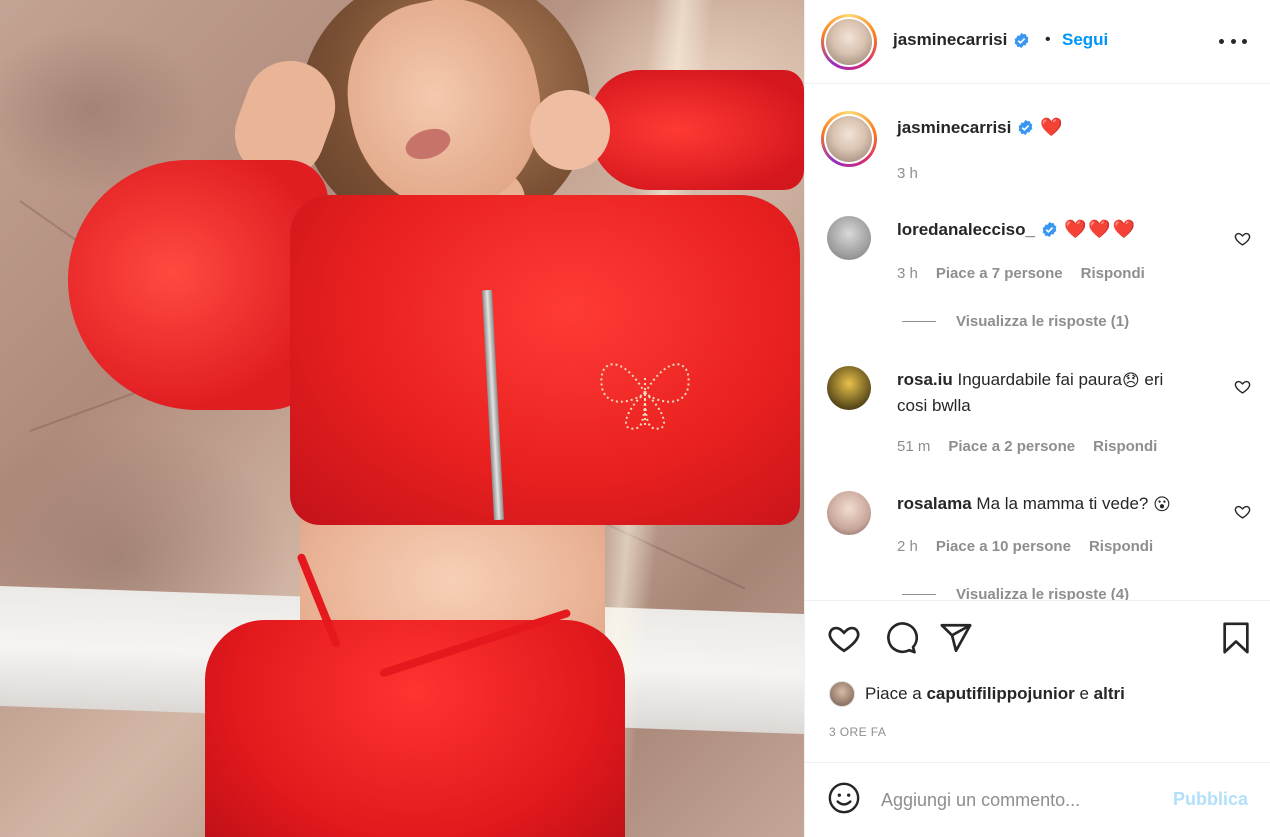 The height and width of the screenshot is (837, 1270). What do you see at coordinates (893, 693) in the screenshot?
I see `likes-prefix: Piace a` at bounding box center [893, 693].